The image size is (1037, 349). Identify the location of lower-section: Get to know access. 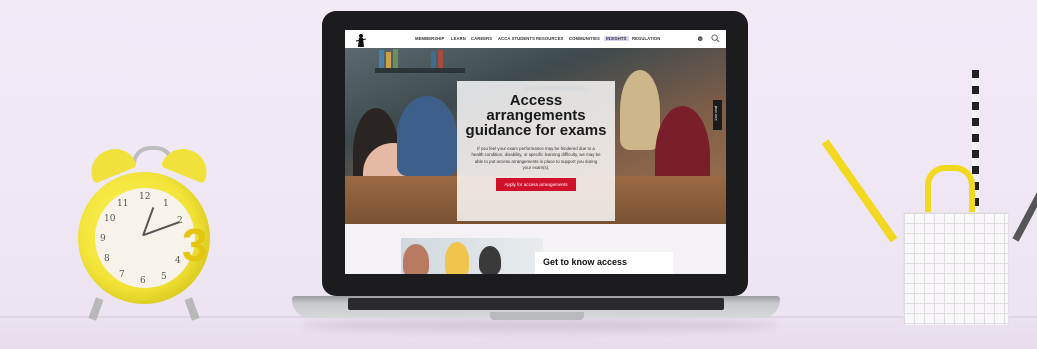
(535, 249).